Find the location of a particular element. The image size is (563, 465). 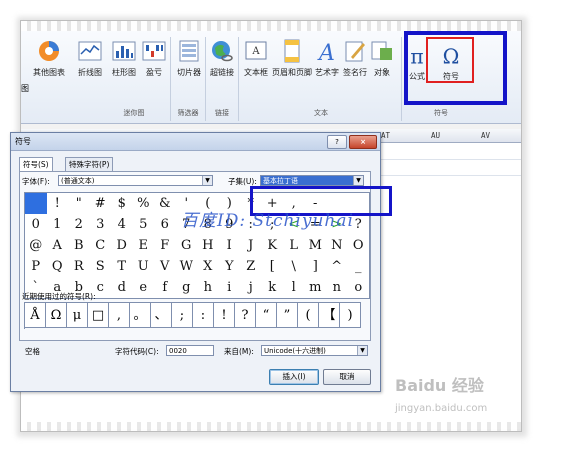

symbol-cell: \ is located at coordinates (294, 267).